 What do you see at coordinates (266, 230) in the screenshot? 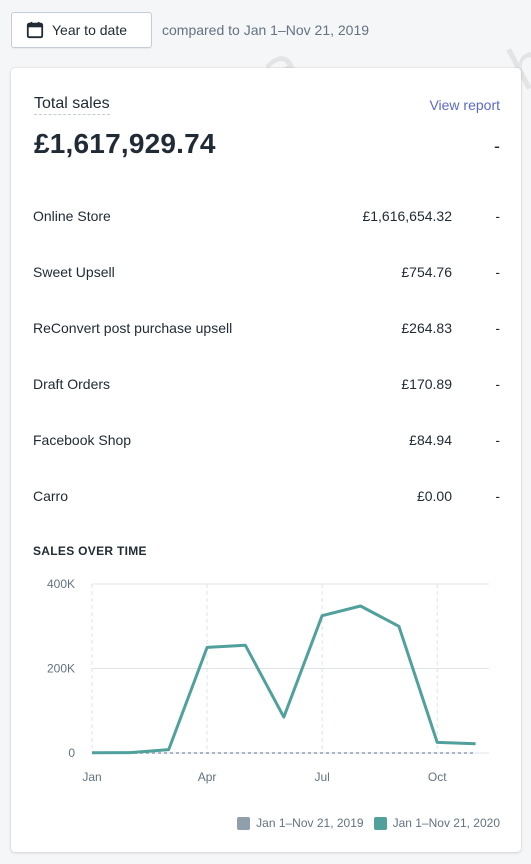
I see `list-item: Online Store £1,616,654.32 -` at bounding box center [266, 230].